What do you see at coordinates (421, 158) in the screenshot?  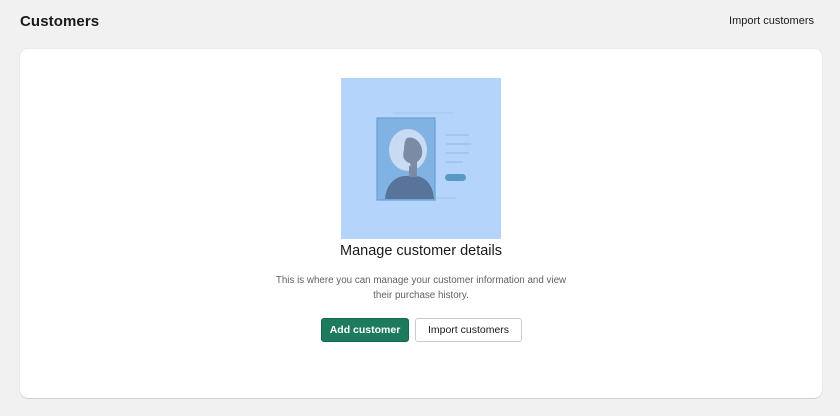 I see `customer-profile-illustration-icon` at bounding box center [421, 158].